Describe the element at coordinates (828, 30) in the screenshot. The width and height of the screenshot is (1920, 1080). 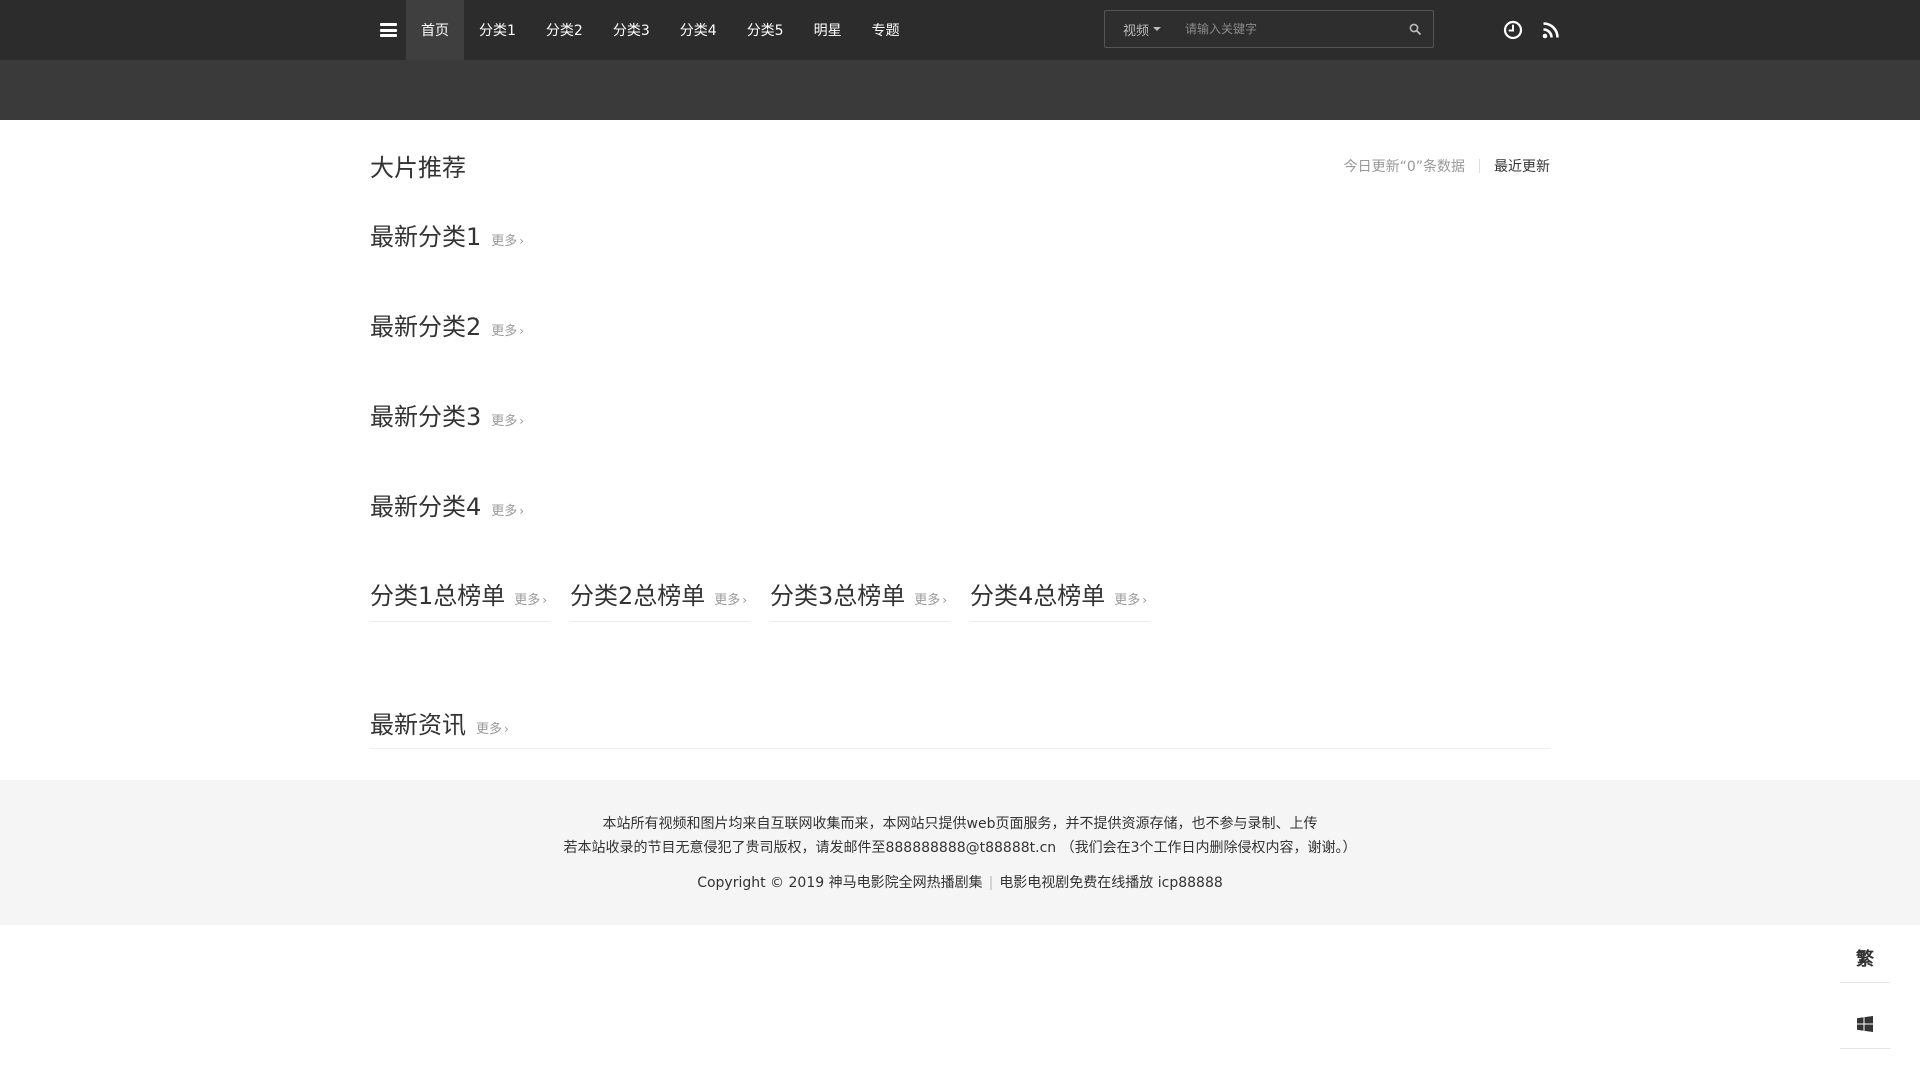
I see `nav-item-stars: 明星` at that location.